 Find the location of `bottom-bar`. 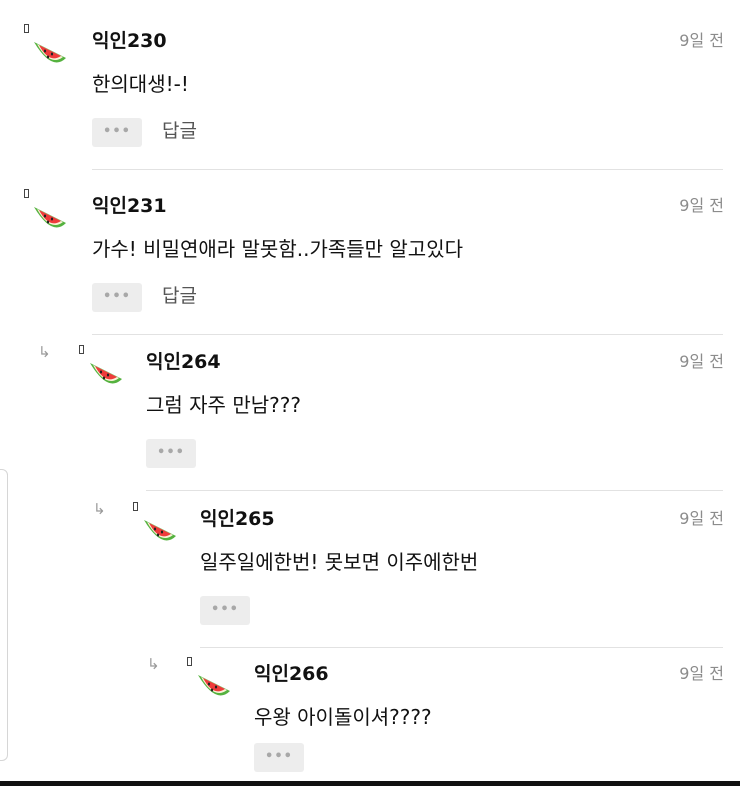

bottom-bar is located at coordinates (370, 783).